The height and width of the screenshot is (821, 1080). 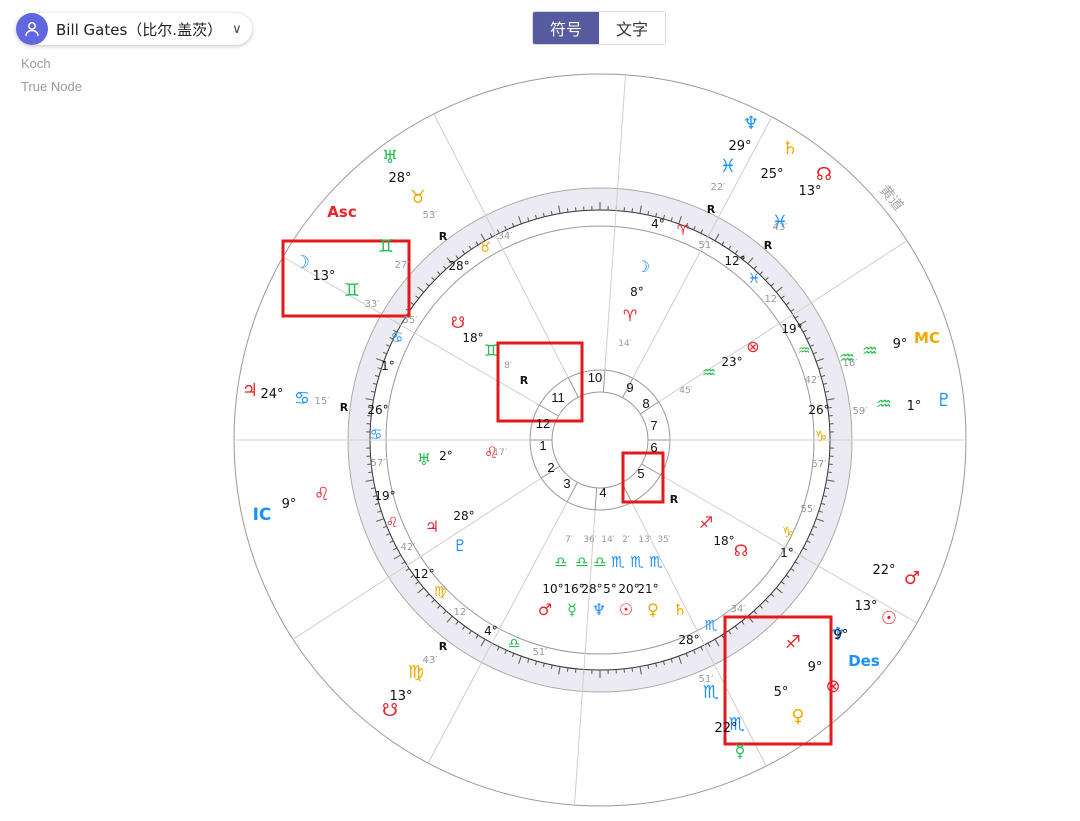 What do you see at coordinates (927, 338) in the screenshot?
I see `mc-label: MC` at bounding box center [927, 338].